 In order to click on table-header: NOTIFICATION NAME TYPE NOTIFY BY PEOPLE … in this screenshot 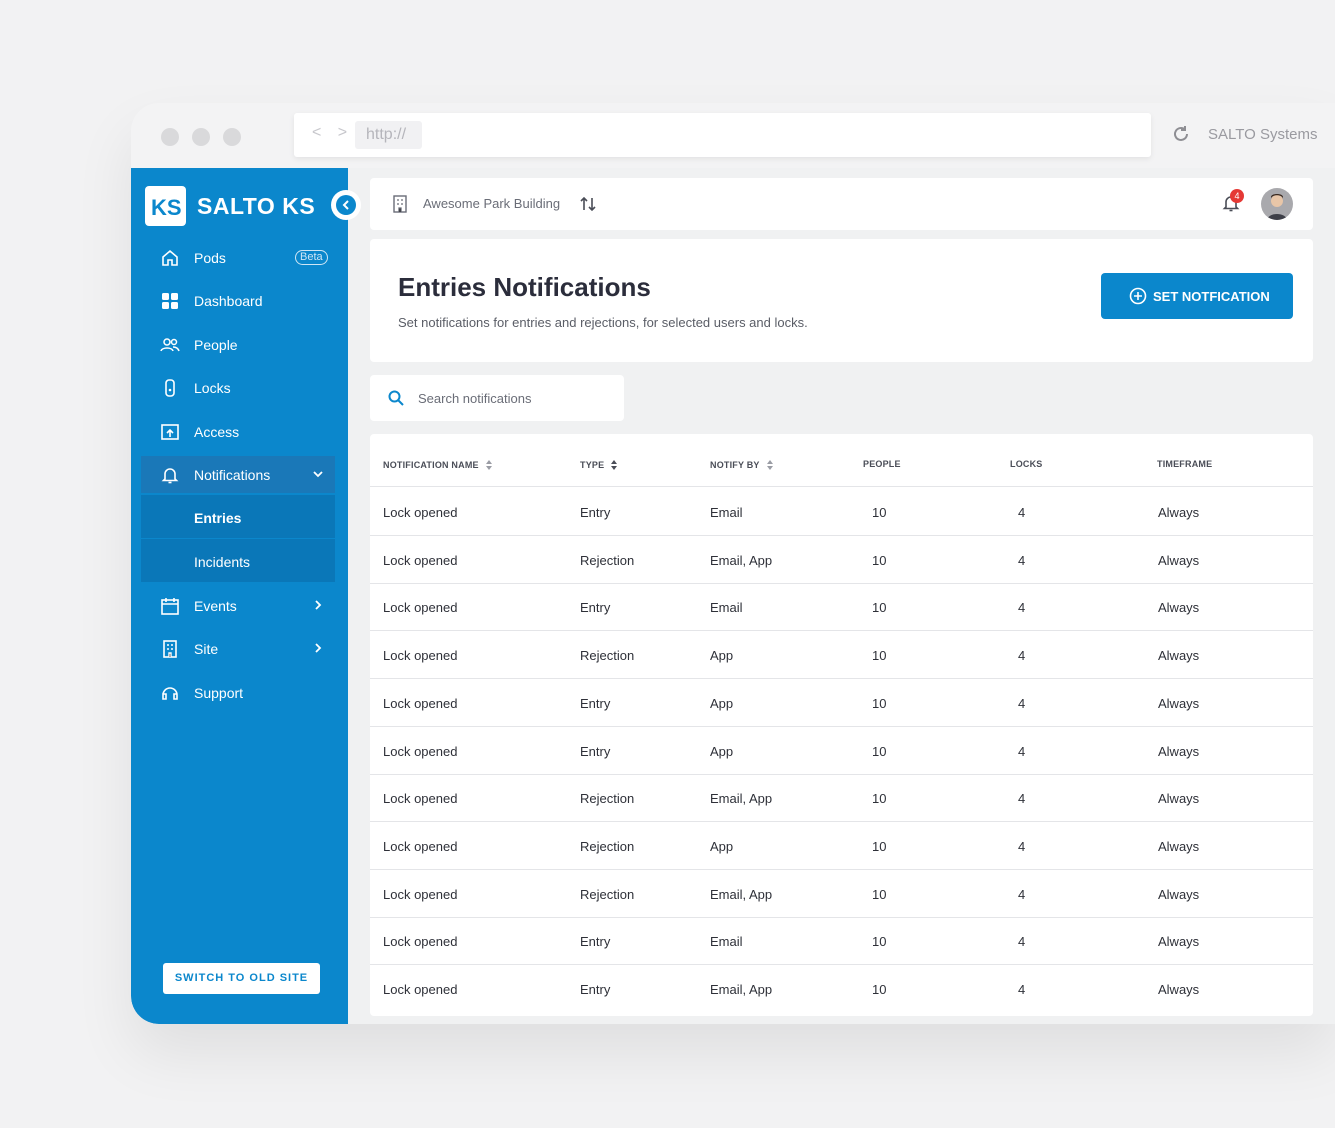, I will do `click(841, 460)`.